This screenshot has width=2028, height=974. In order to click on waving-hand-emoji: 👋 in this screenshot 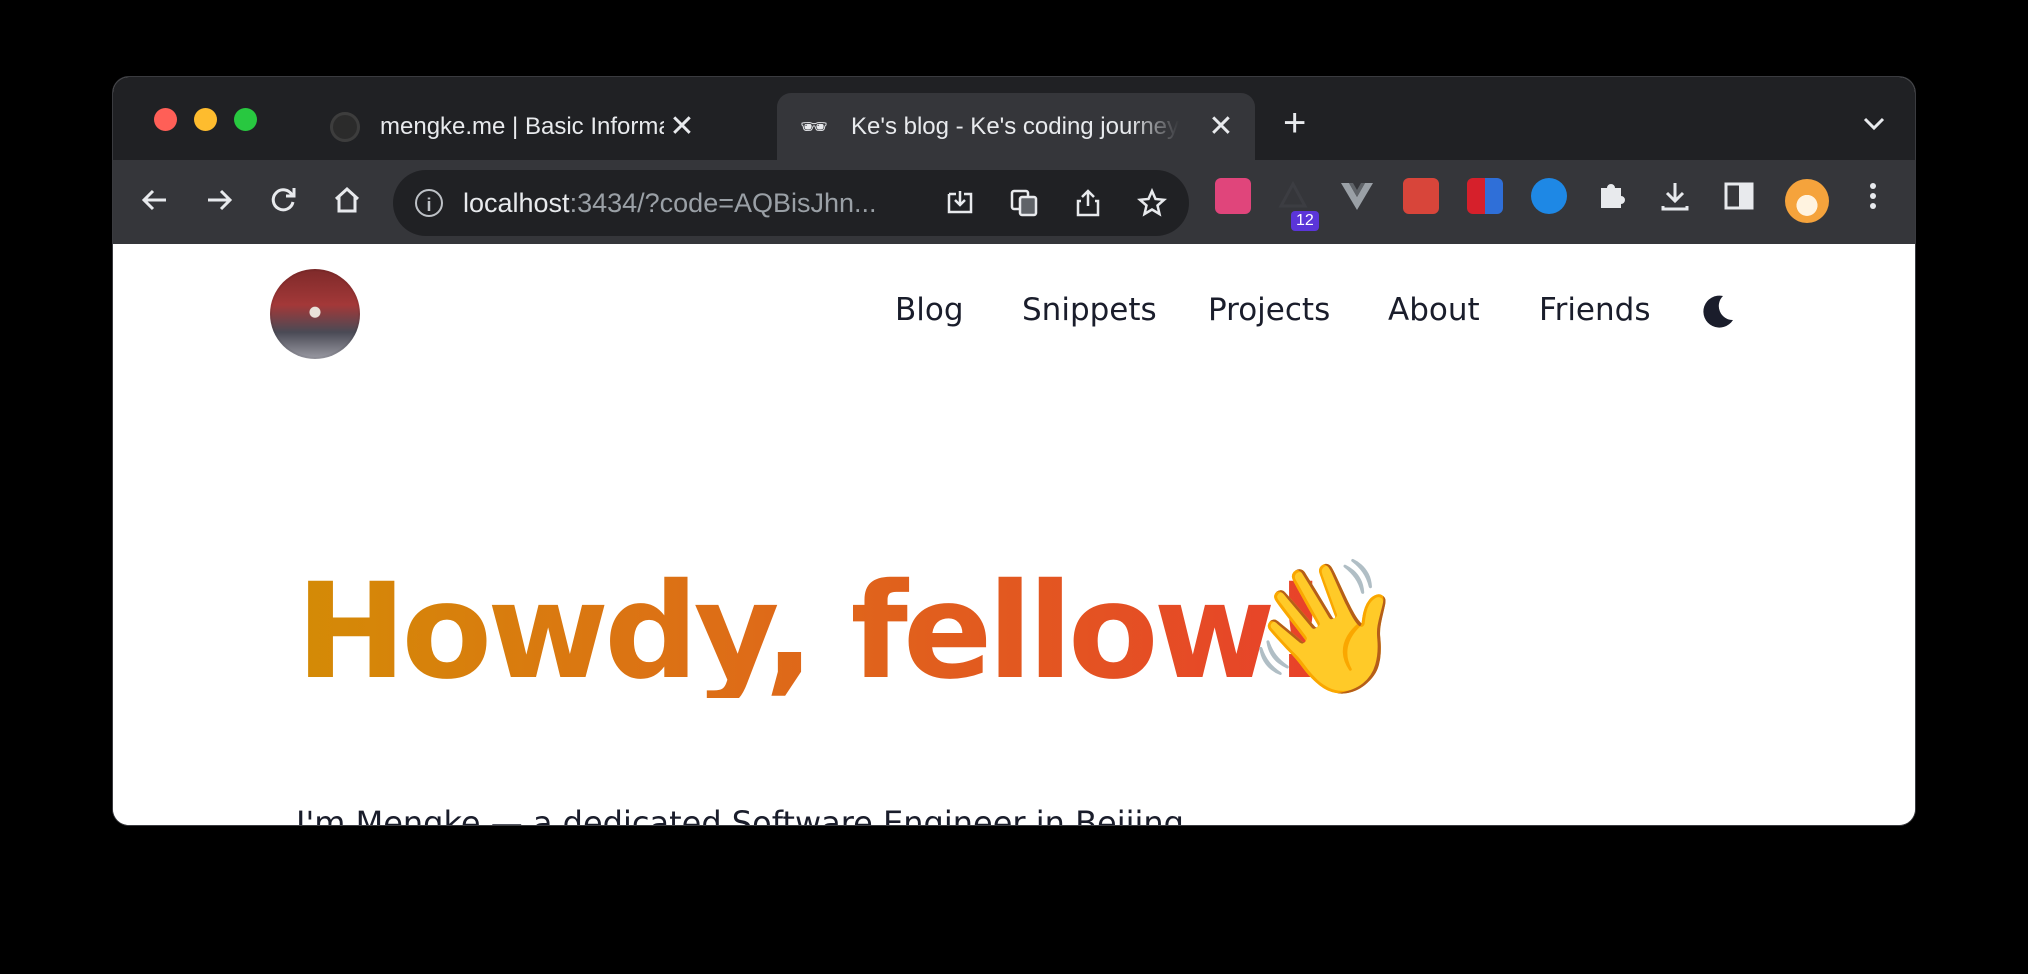, I will do `click(1326, 627)`.